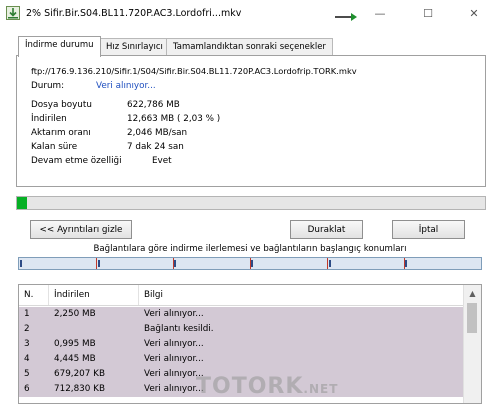  What do you see at coordinates (153, 105) in the screenshot?
I see `file-size-value: 622,786 MB` at bounding box center [153, 105].